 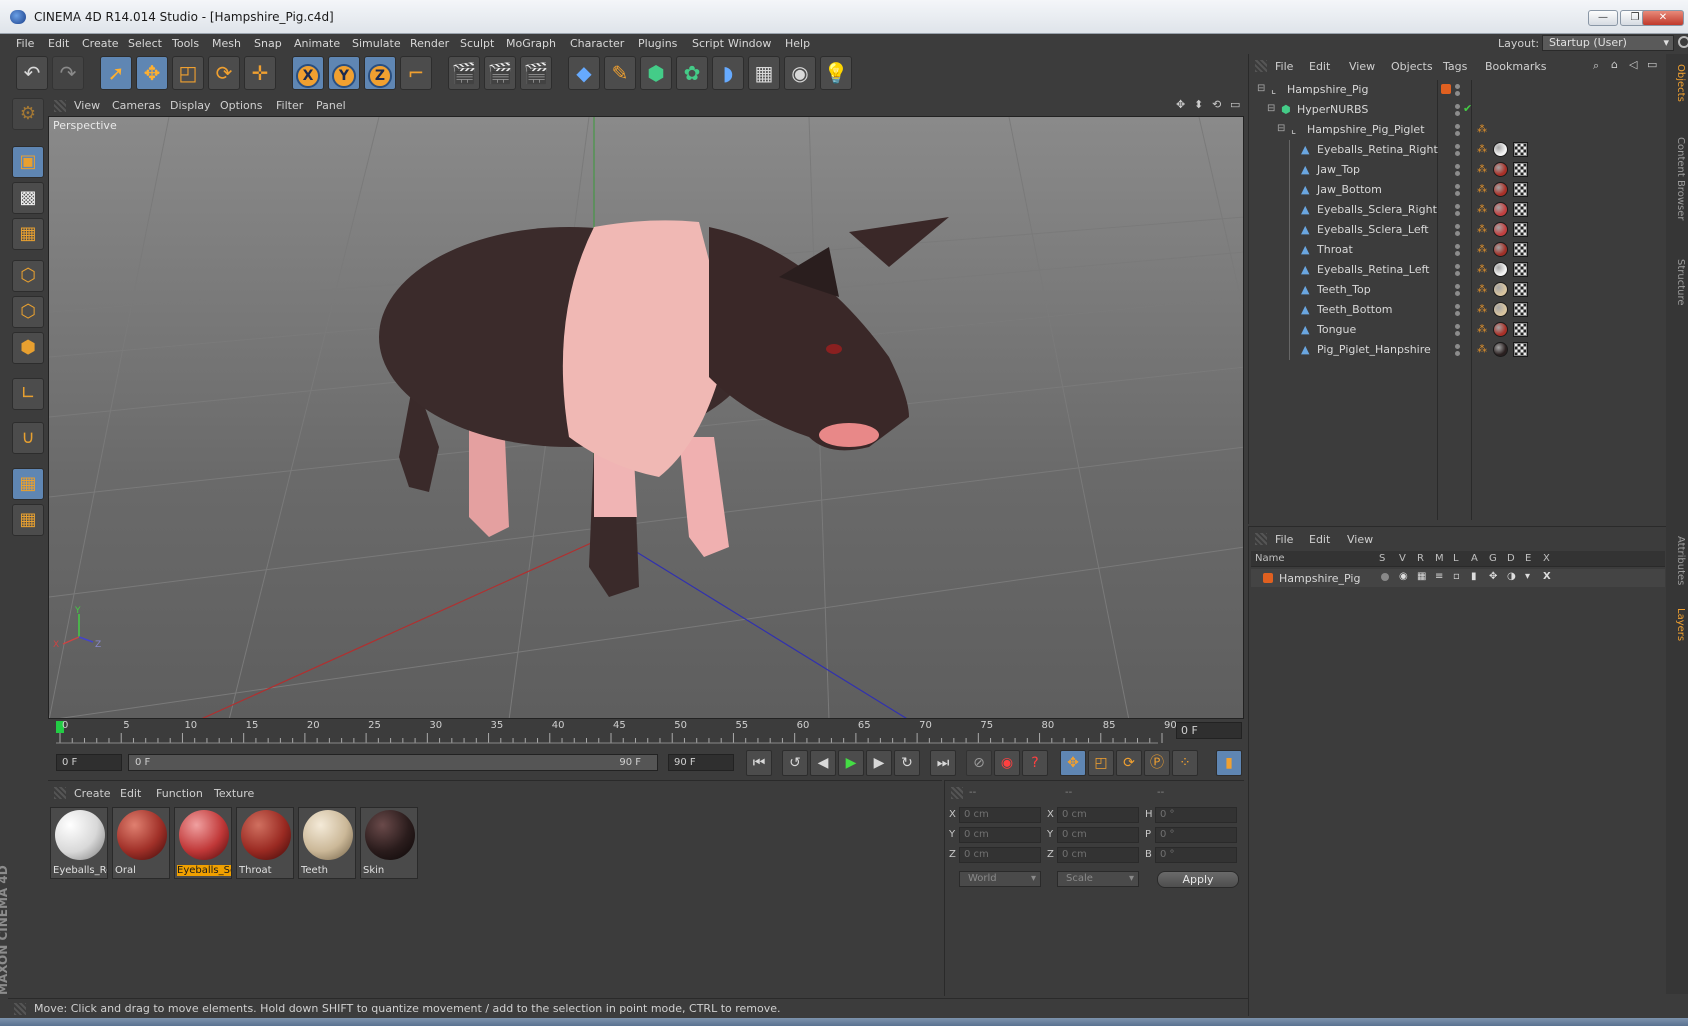 What do you see at coordinates (1185, 763) in the screenshot?
I see `record-point-level-button: ⁘` at bounding box center [1185, 763].